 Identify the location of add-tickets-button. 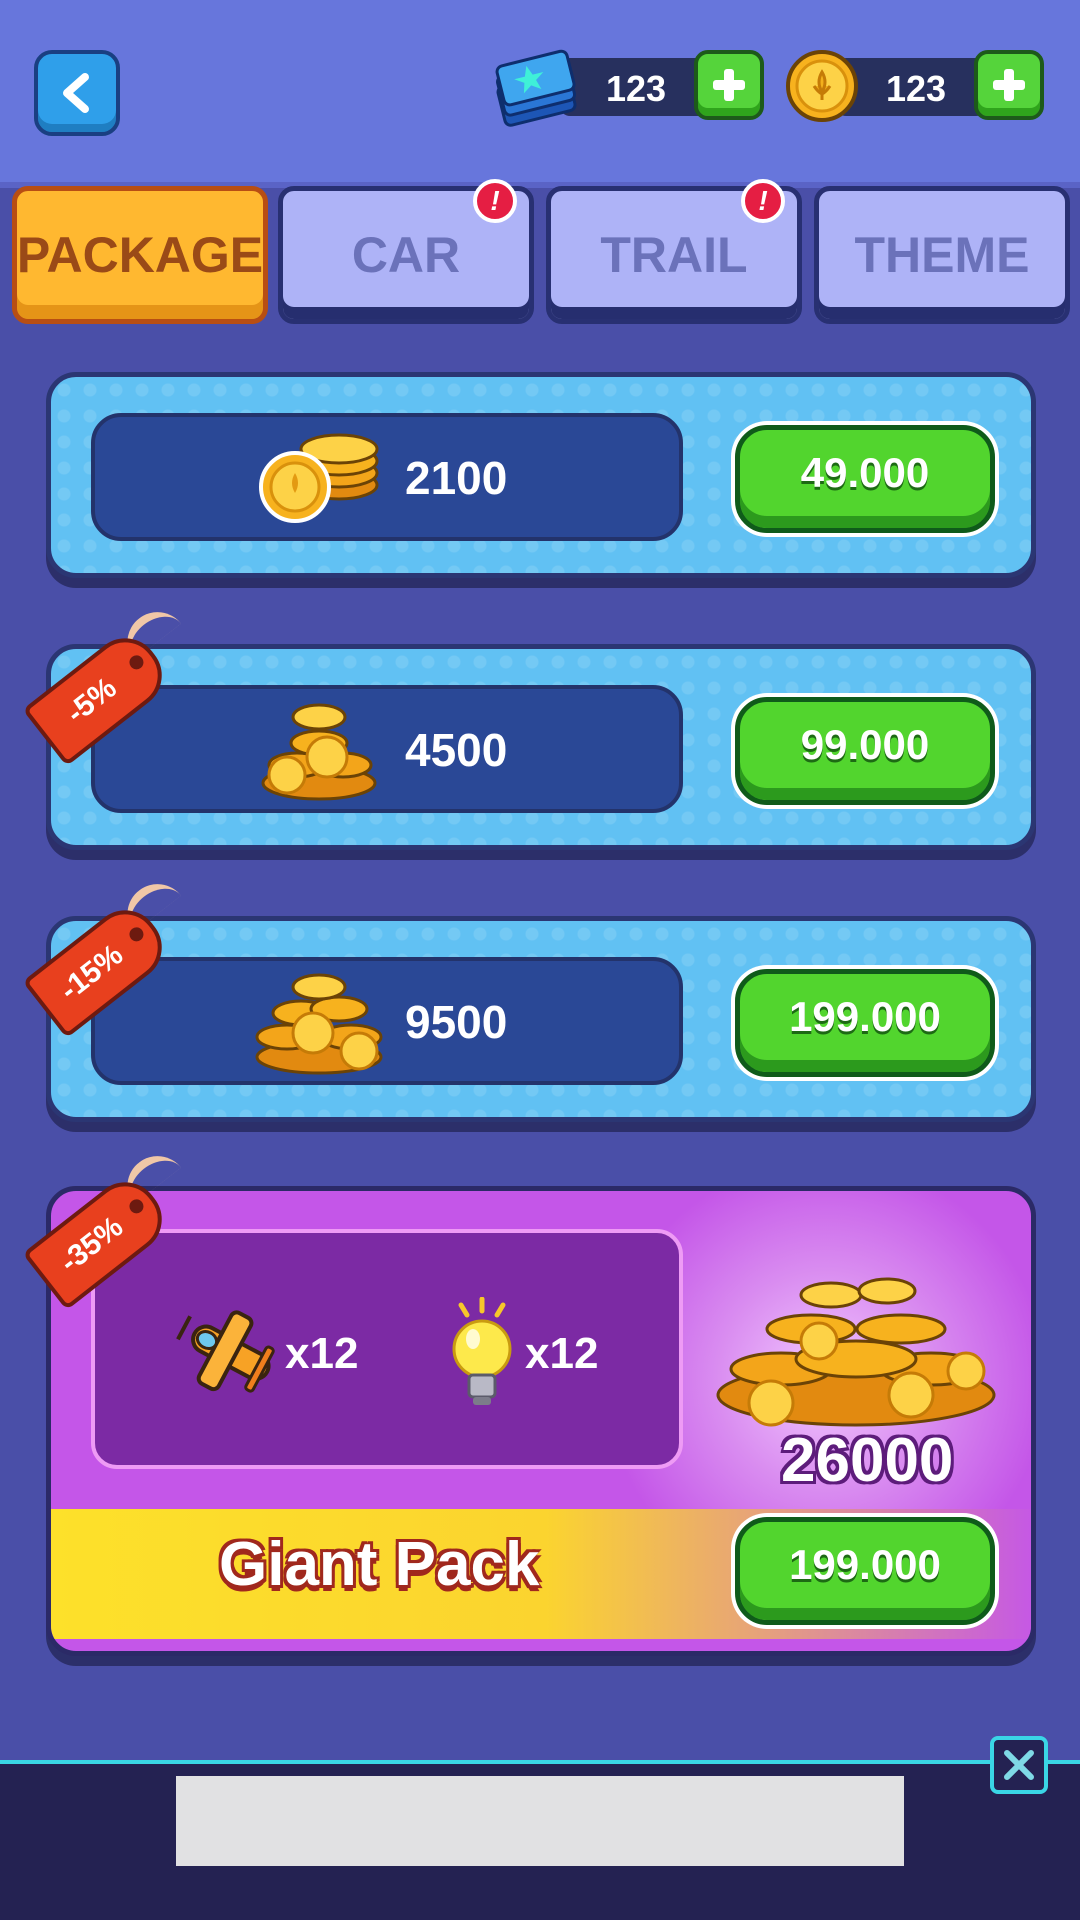
(729, 85).